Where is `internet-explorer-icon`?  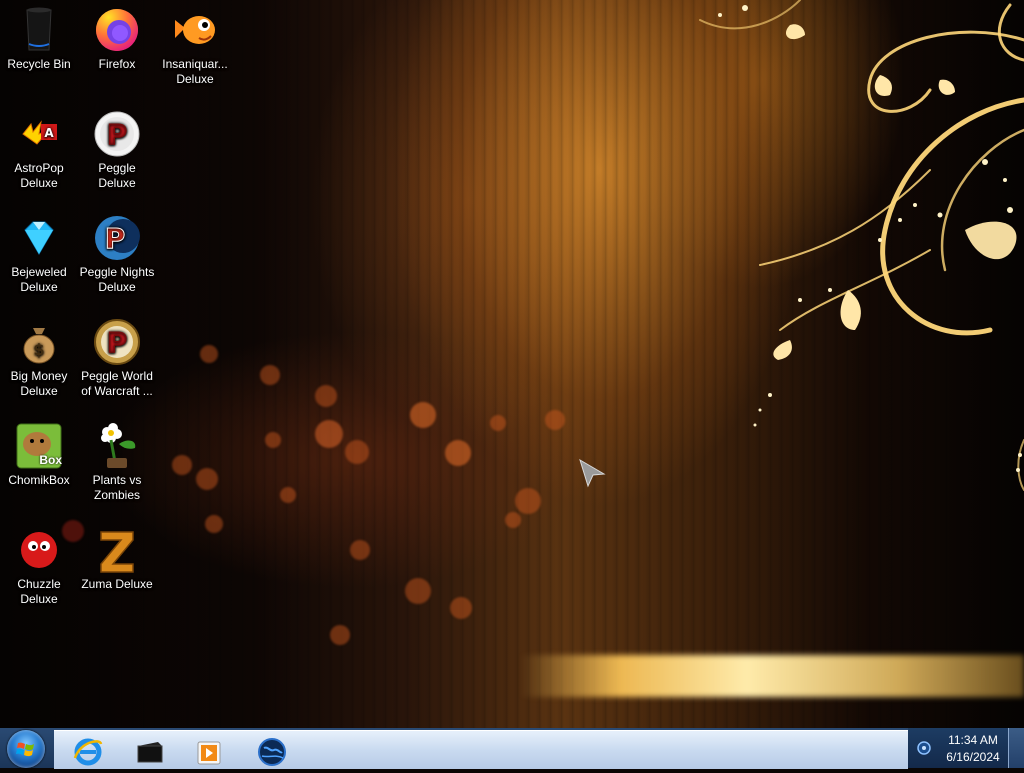 internet-explorer-icon is located at coordinates (88, 752).